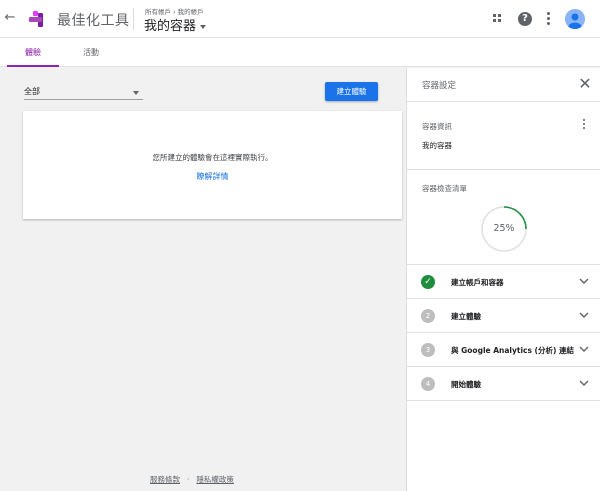 The height and width of the screenshot is (491, 600). Describe the element at coordinates (503, 384) in the screenshot. I see `checklist-step-4: 4 開始體驗` at that location.